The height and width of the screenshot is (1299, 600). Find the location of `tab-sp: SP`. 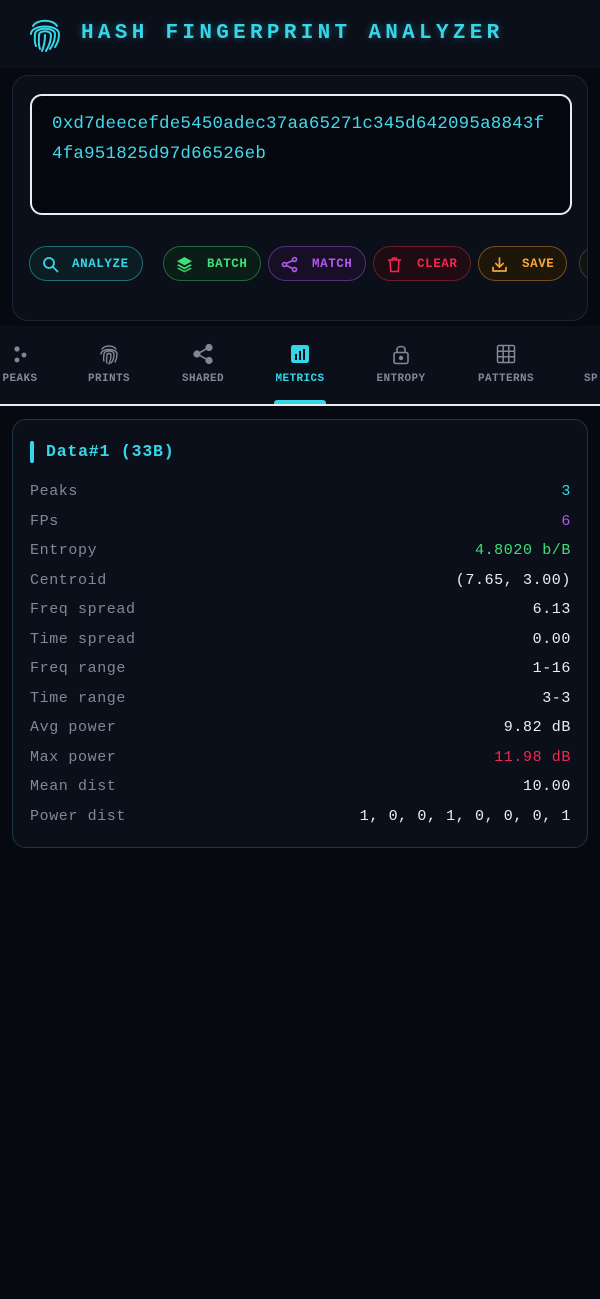

tab-sp: SP is located at coordinates (590, 365).